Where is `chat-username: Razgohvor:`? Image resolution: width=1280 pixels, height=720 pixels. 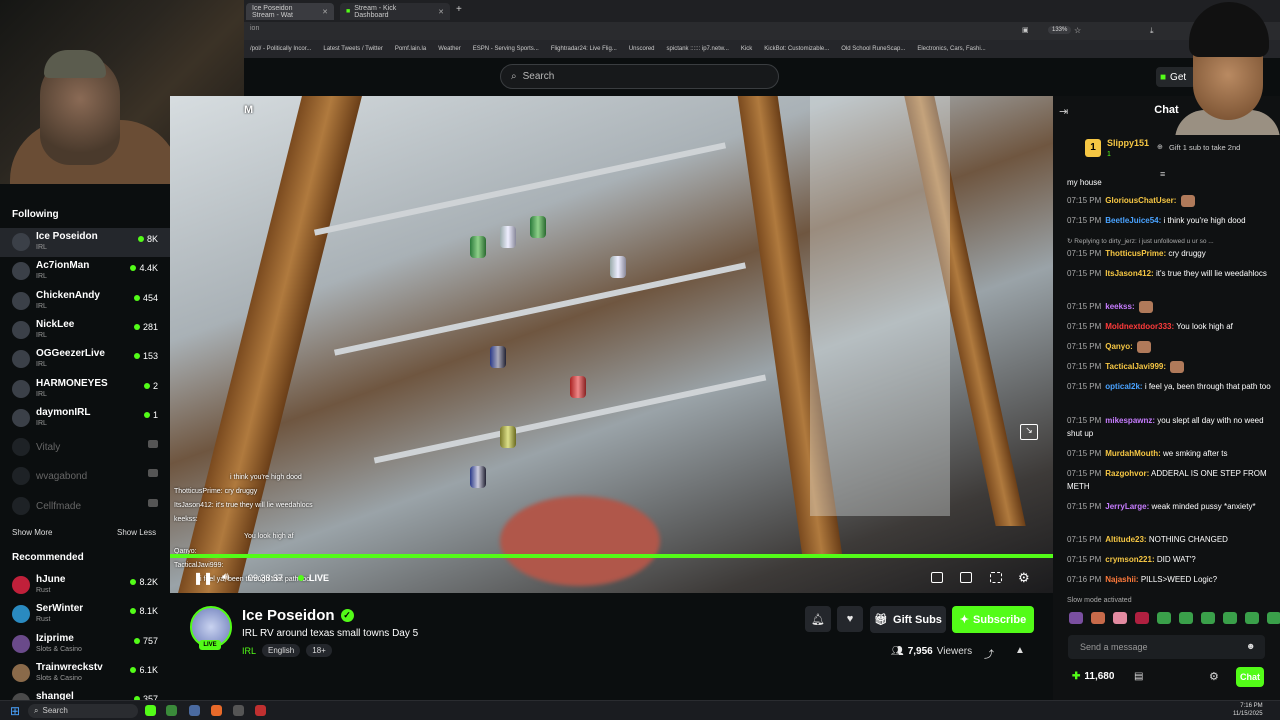 chat-username: Razgohvor: is located at coordinates (1127, 473).